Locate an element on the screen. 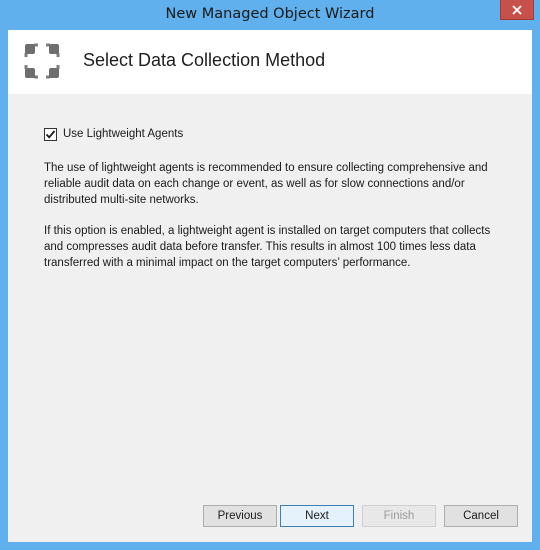 The height and width of the screenshot is (550, 540). next-button: Next is located at coordinates (317, 516).